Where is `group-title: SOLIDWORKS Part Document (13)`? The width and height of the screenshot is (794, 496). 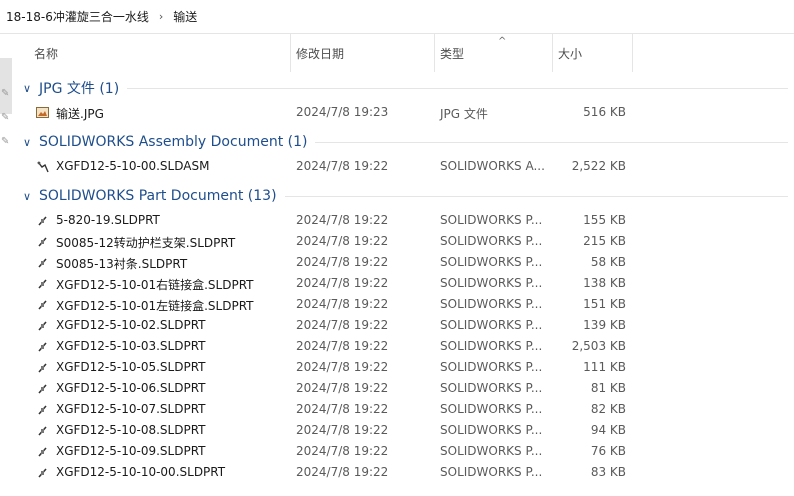
group-title: SOLIDWORKS Part Document (13) is located at coordinates (158, 196).